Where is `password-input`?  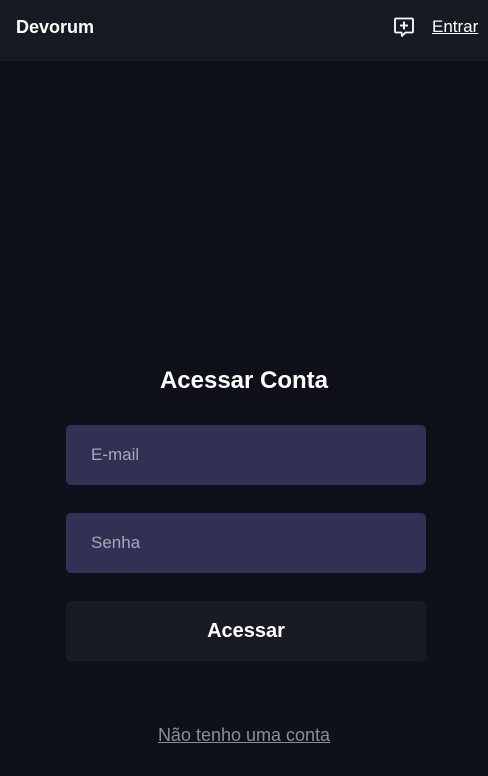 password-input is located at coordinates (246, 543).